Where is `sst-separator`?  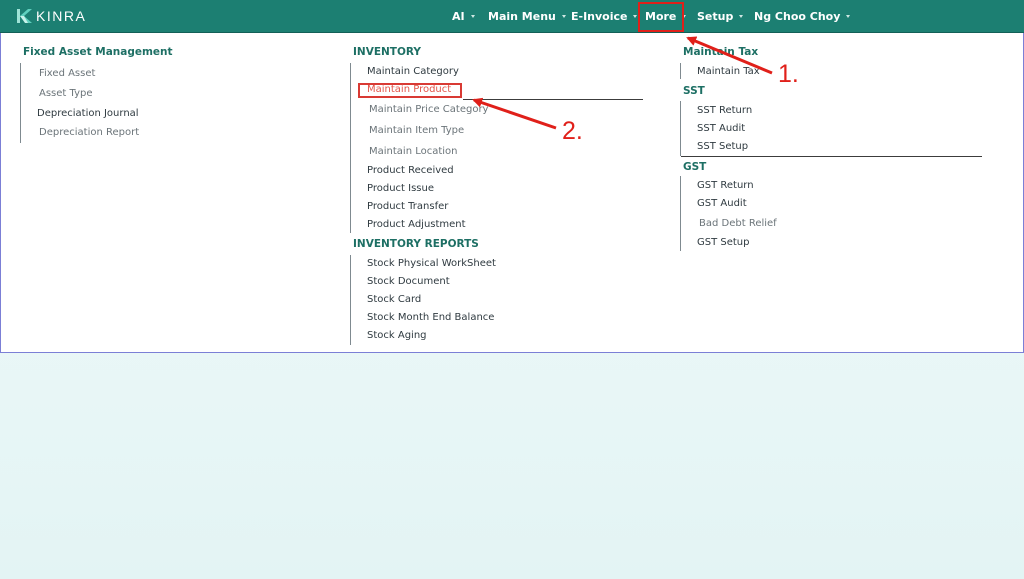 sst-separator is located at coordinates (831, 156).